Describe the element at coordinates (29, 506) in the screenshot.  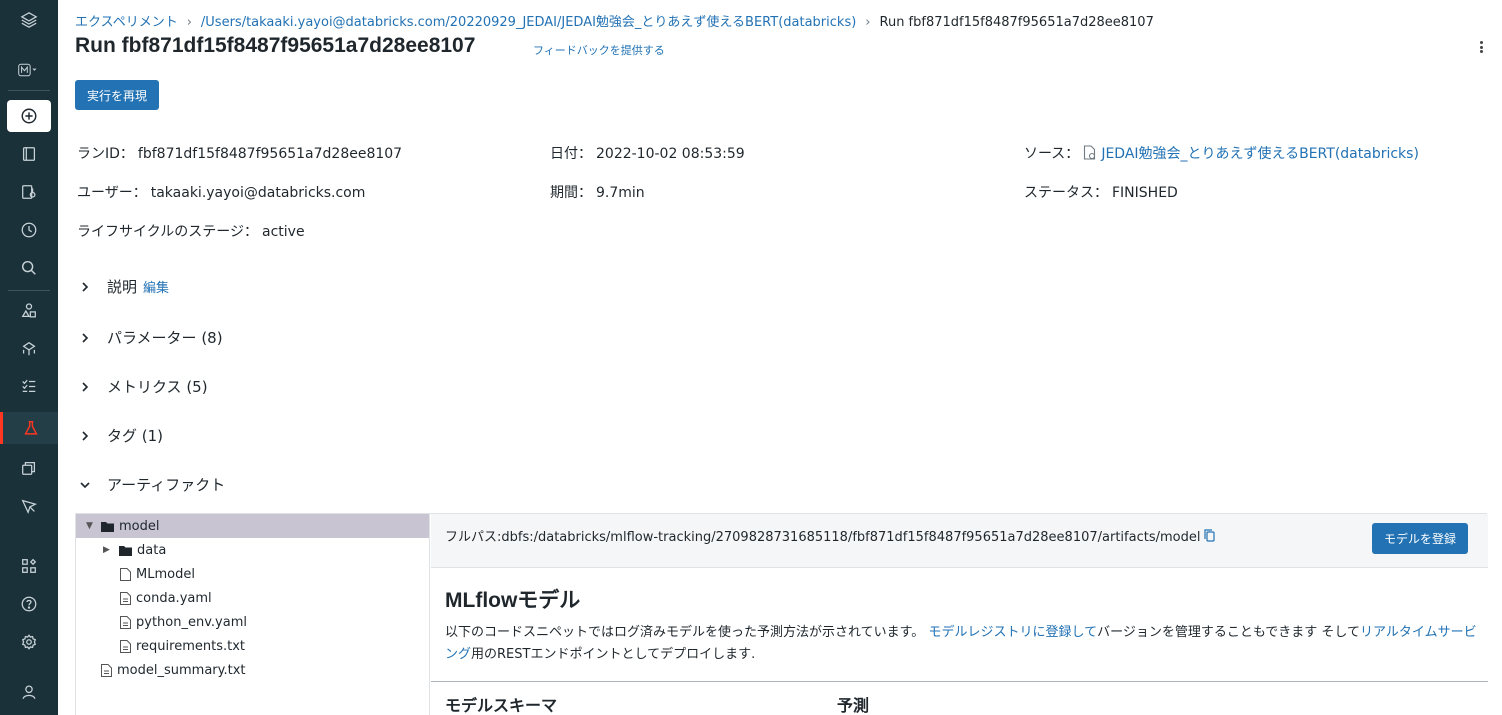
I see `models-icon` at that location.